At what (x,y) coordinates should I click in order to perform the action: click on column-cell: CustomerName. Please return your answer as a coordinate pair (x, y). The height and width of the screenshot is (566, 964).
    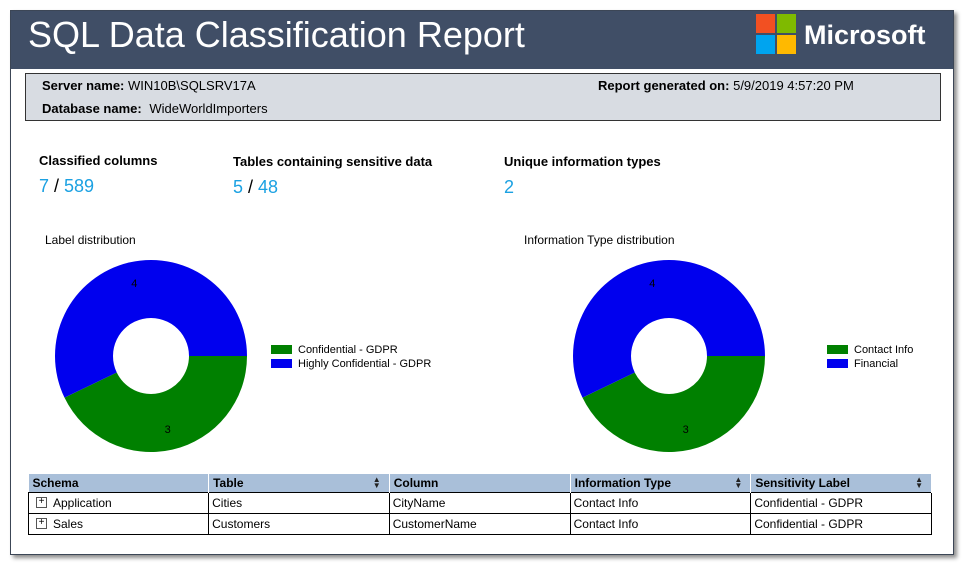
    Looking at the image, I should click on (479, 524).